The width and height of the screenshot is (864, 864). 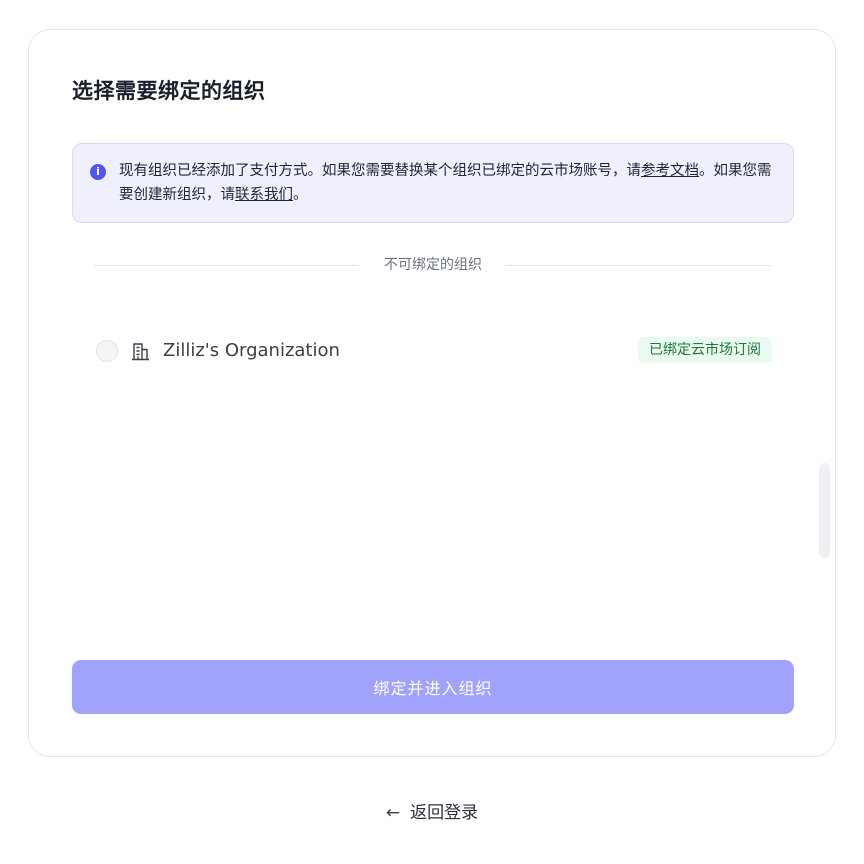 What do you see at coordinates (433, 687) in the screenshot?
I see `bind-and-enter-button: 绑定并进入组织` at bounding box center [433, 687].